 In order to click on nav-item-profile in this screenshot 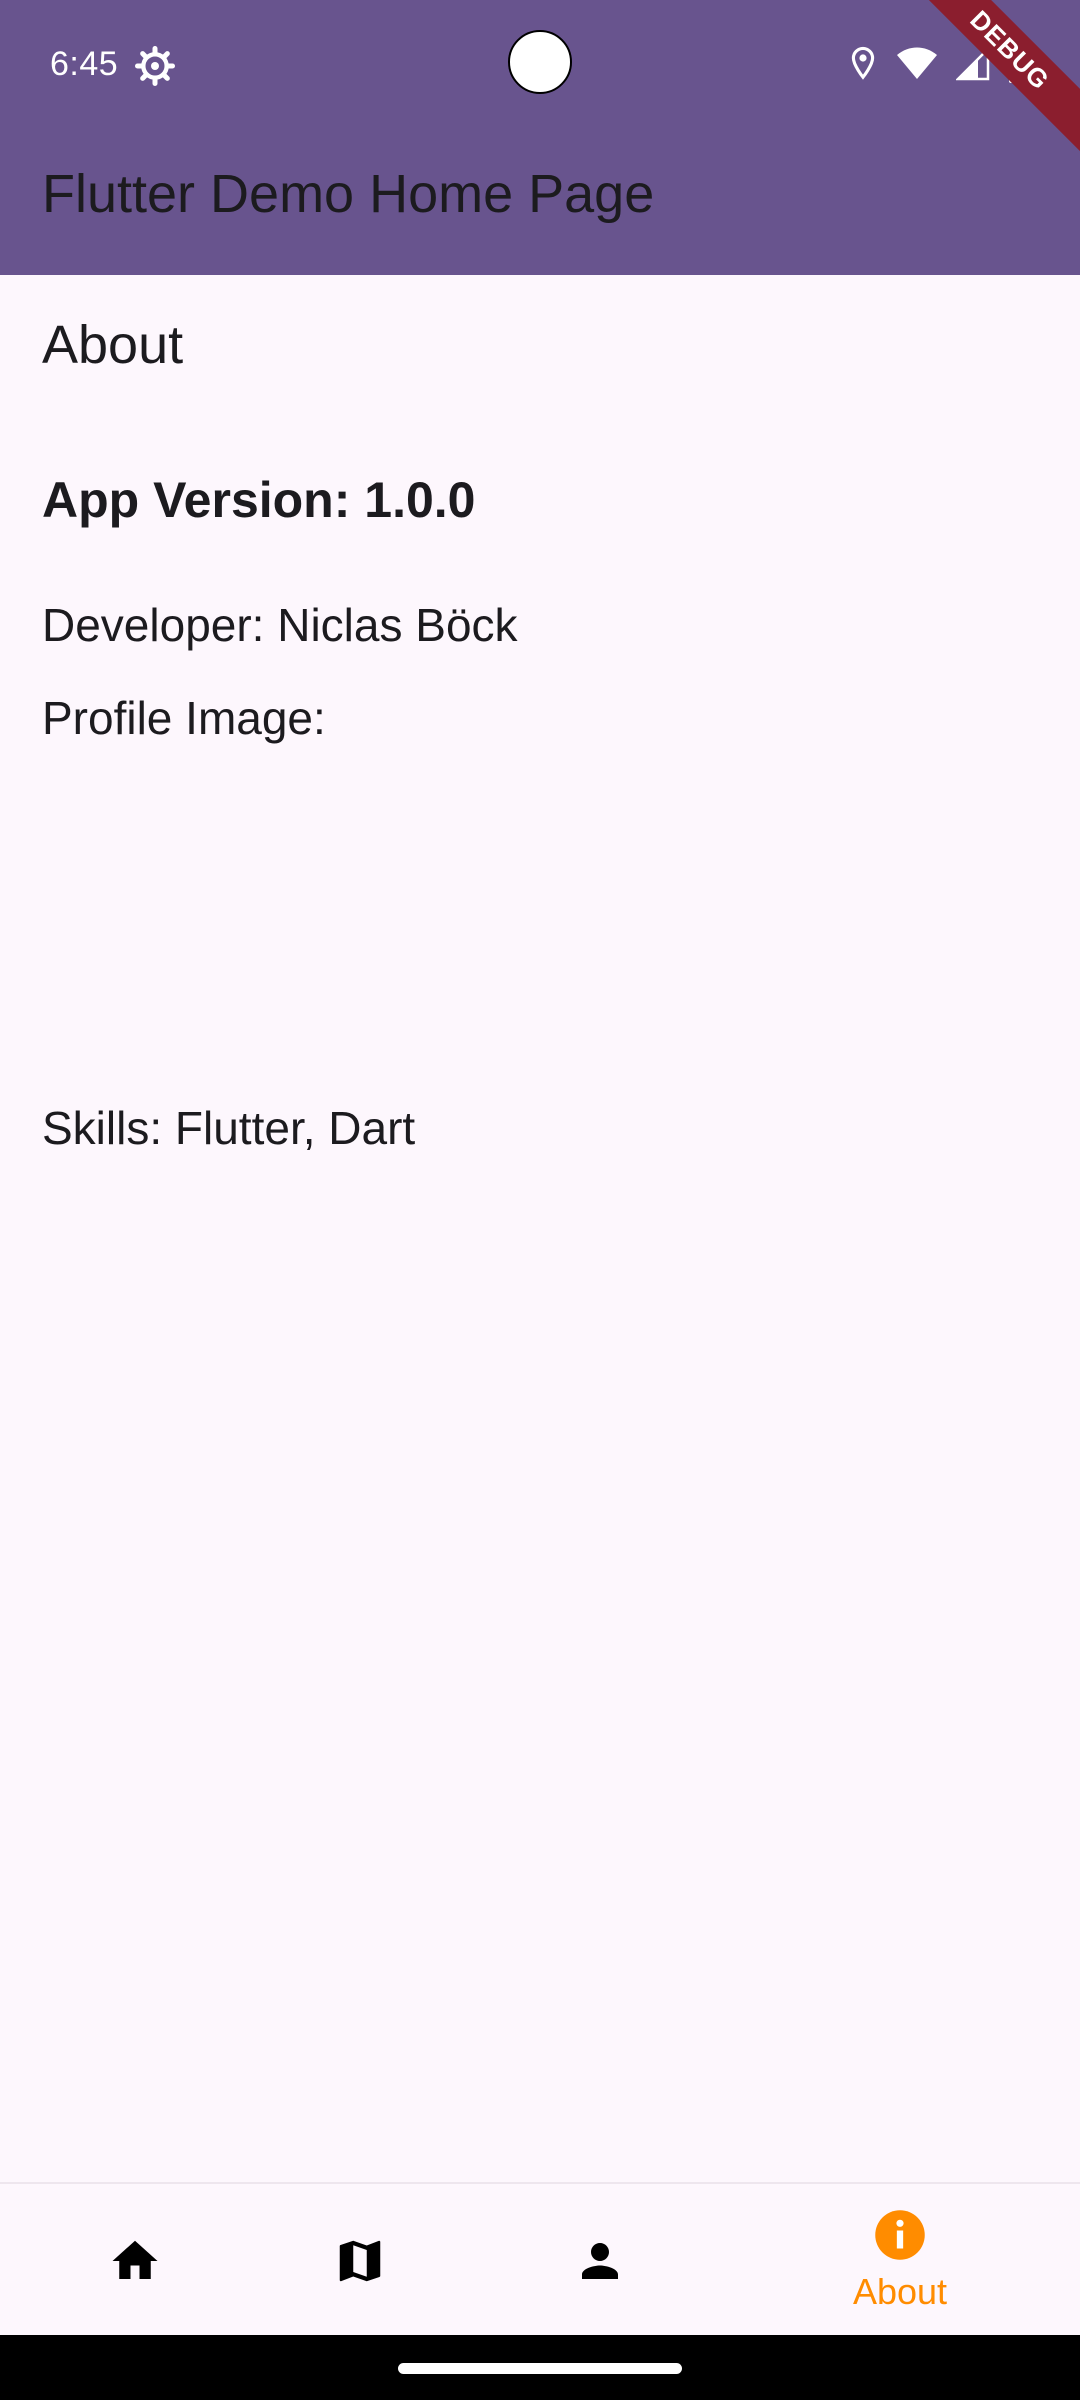, I will do `click(600, 2260)`.